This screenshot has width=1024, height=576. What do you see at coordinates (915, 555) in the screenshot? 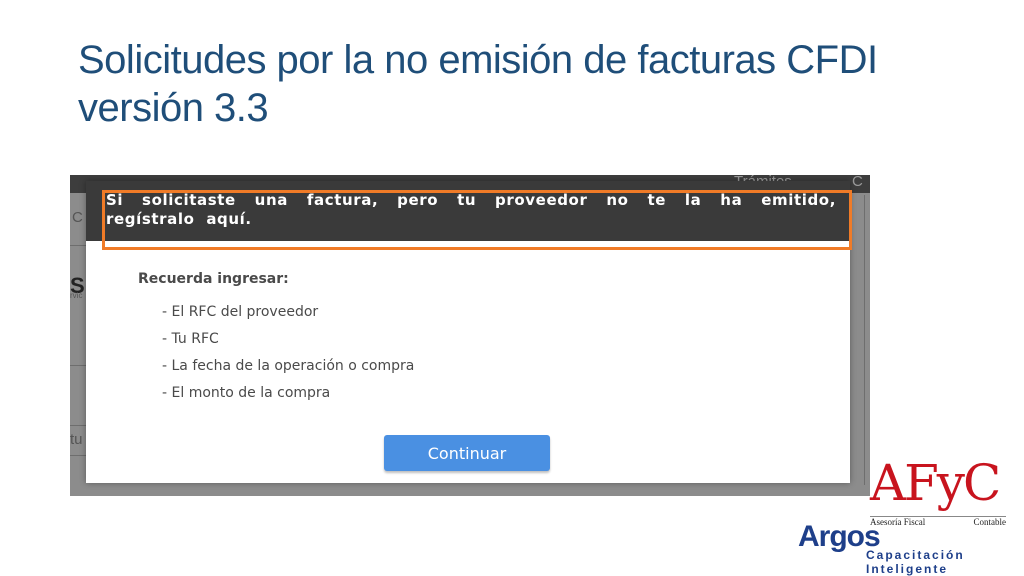
I see `argos-tagline-line-1: Capacitación` at bounding box center [915, 555].